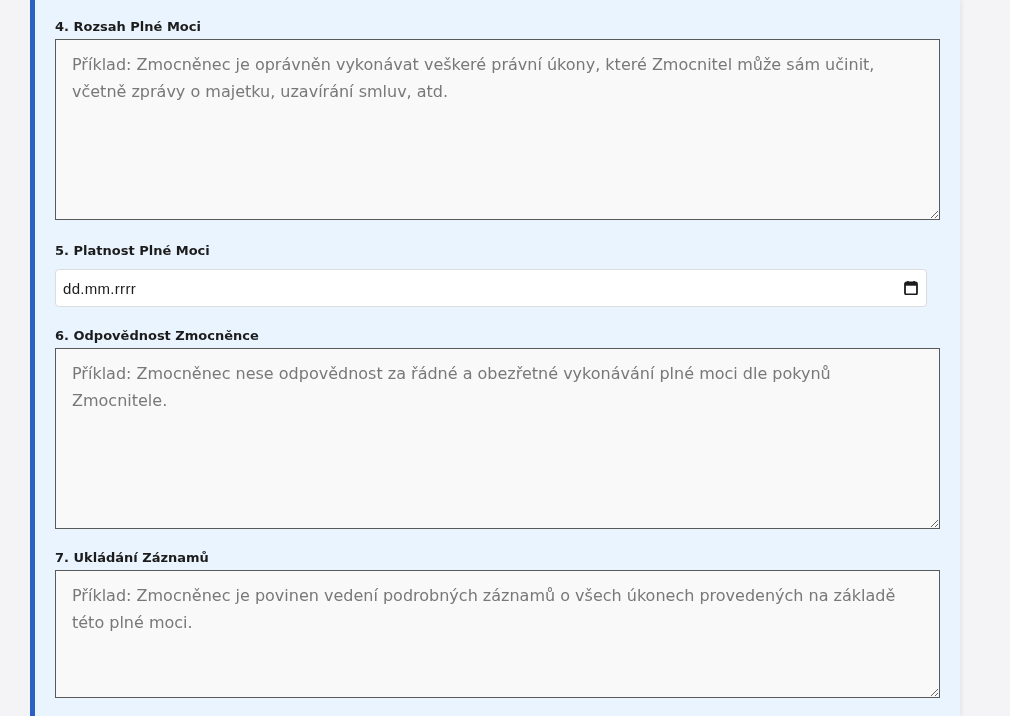 This screenshot has width=1024, height=716. What do you see at coordinates (911, 288) in the screenshot?
I see `calendar-icon` at bounding box center [911, 288].